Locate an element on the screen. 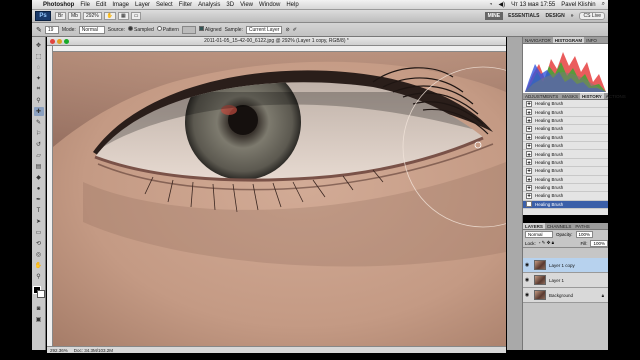 This screenshot has width=640, height=360. menu-view: View is located at coordinates (246, 5).